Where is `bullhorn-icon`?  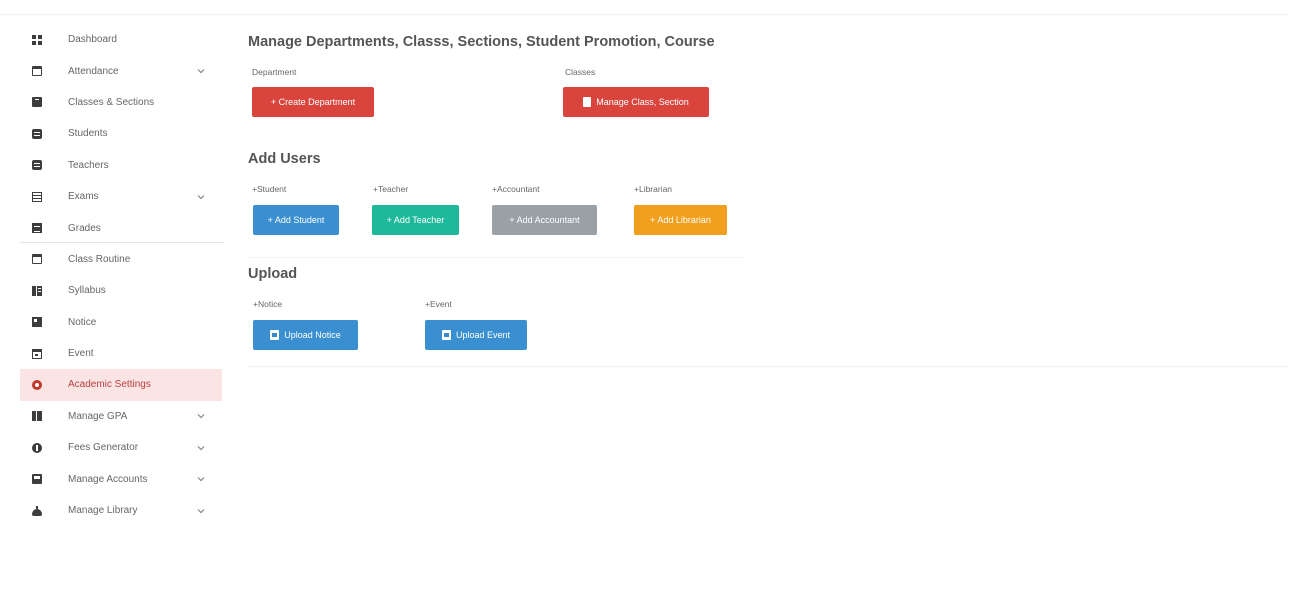 bullhorn-icon is located at coordinates (34, 322).